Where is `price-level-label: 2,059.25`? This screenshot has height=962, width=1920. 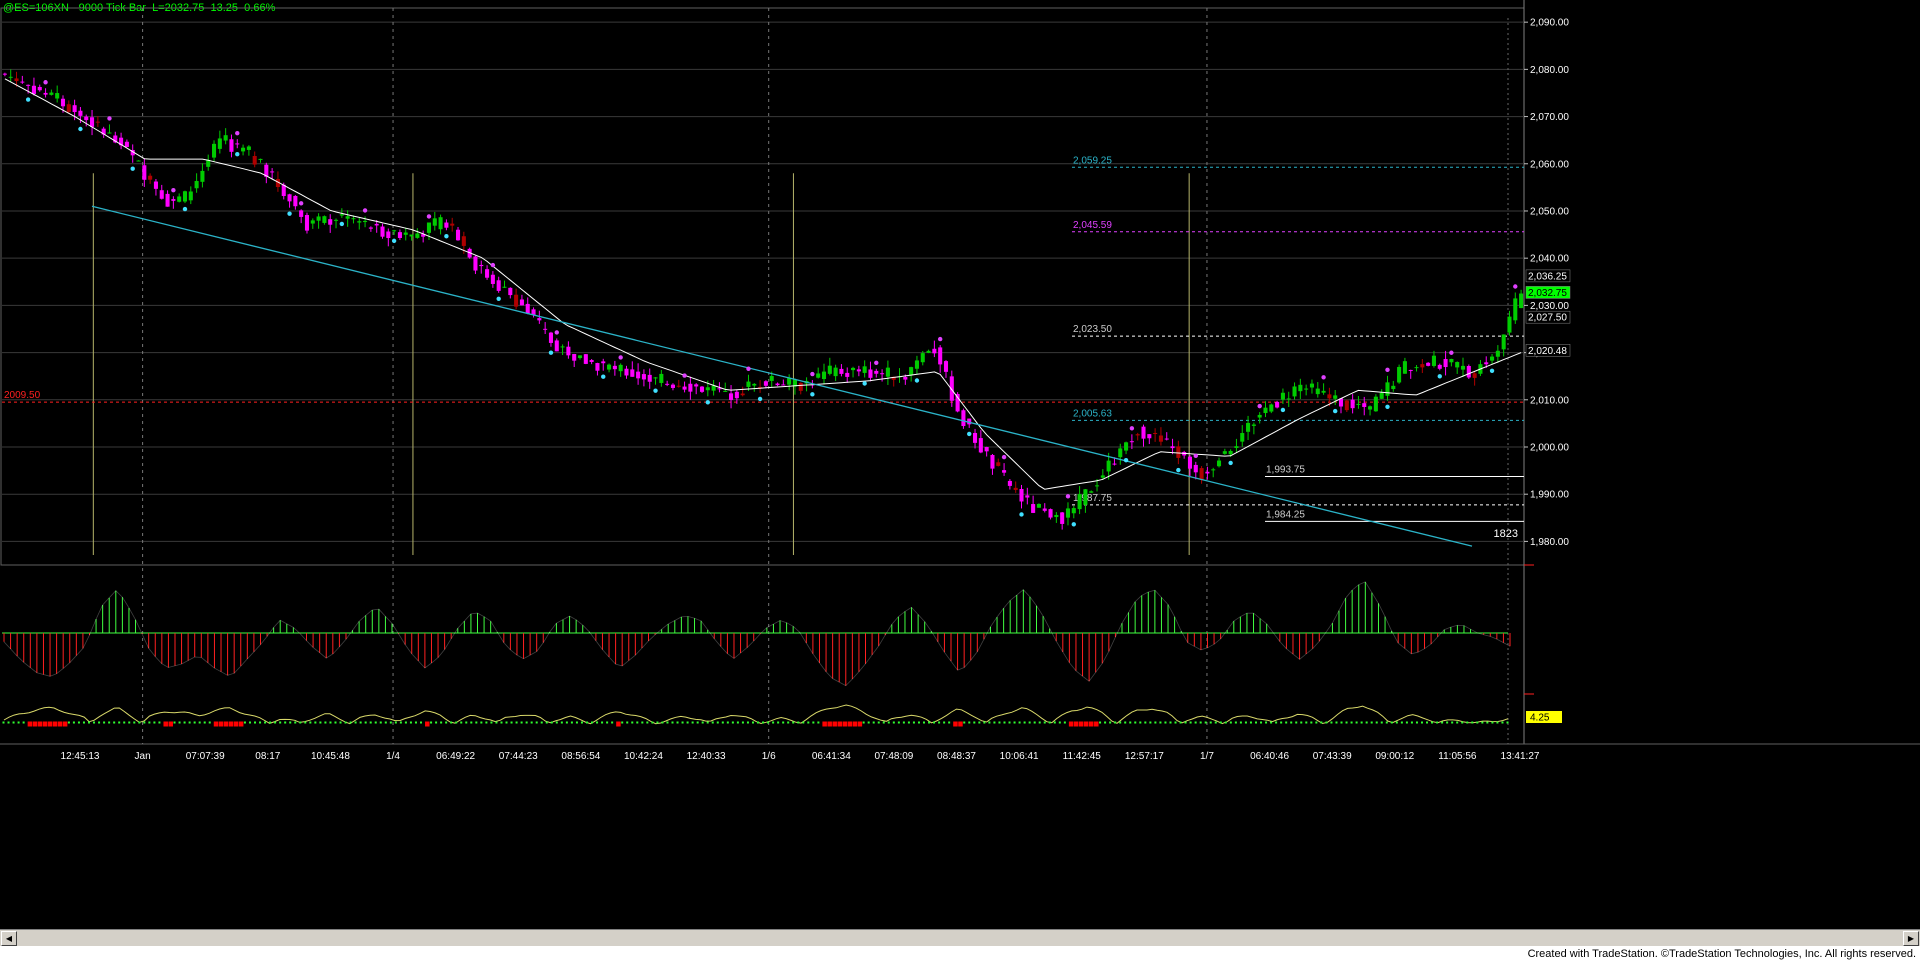 price-level-label: 2,059.25 is located at coordinates (1092, 160).